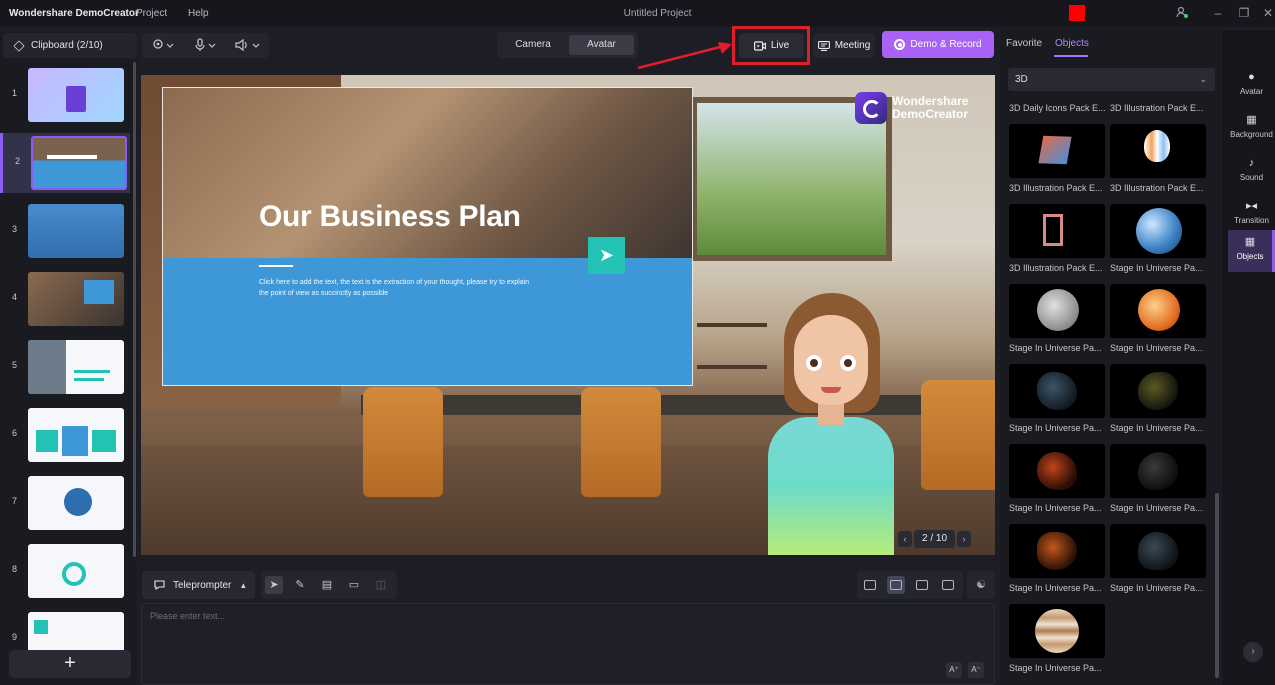 This screenshot has height=685, width=1275. Describe the element at coordinates (15, 297) in the screenshot. I see `slide-number: 4` at that location.